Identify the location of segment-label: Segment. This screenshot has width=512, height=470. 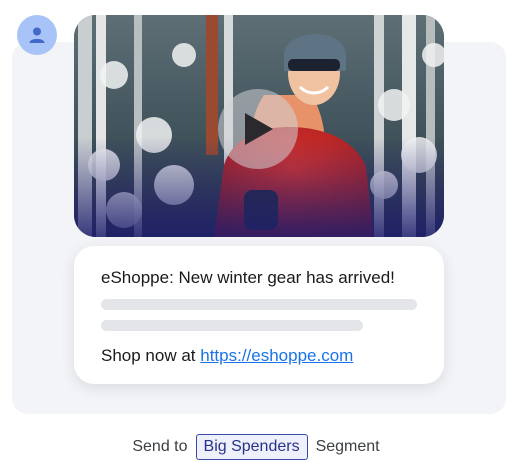
(347, 446).